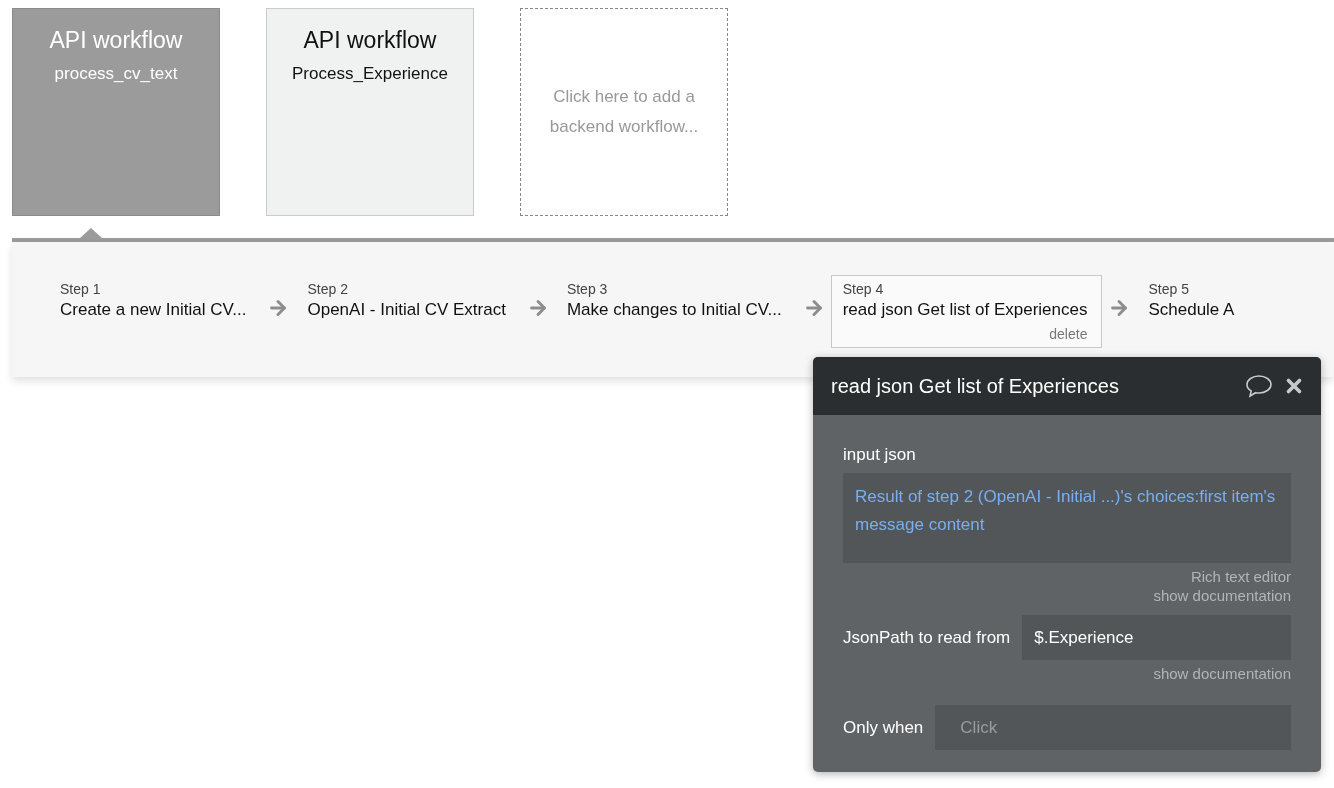 This screenshot has width=1334, height=788. I want to click on field-label: JsonPath to read from, so click(927, 637).